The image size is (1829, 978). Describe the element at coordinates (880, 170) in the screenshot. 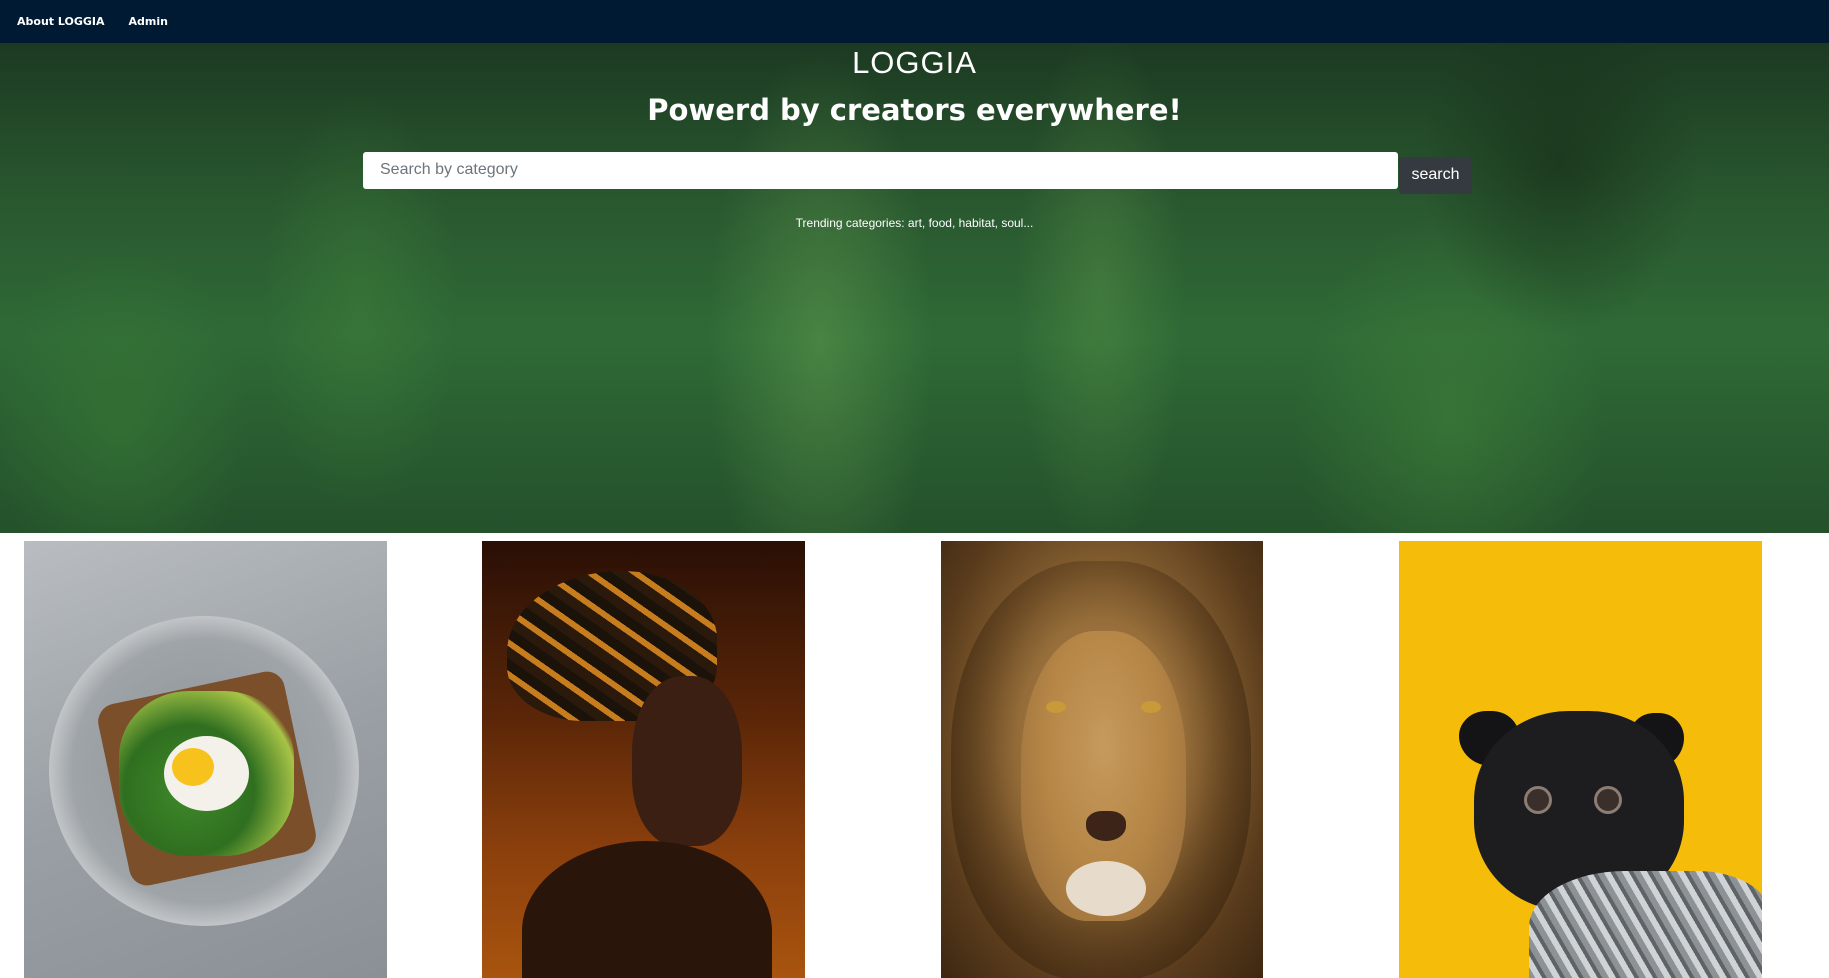

I see `search-input` at that location.